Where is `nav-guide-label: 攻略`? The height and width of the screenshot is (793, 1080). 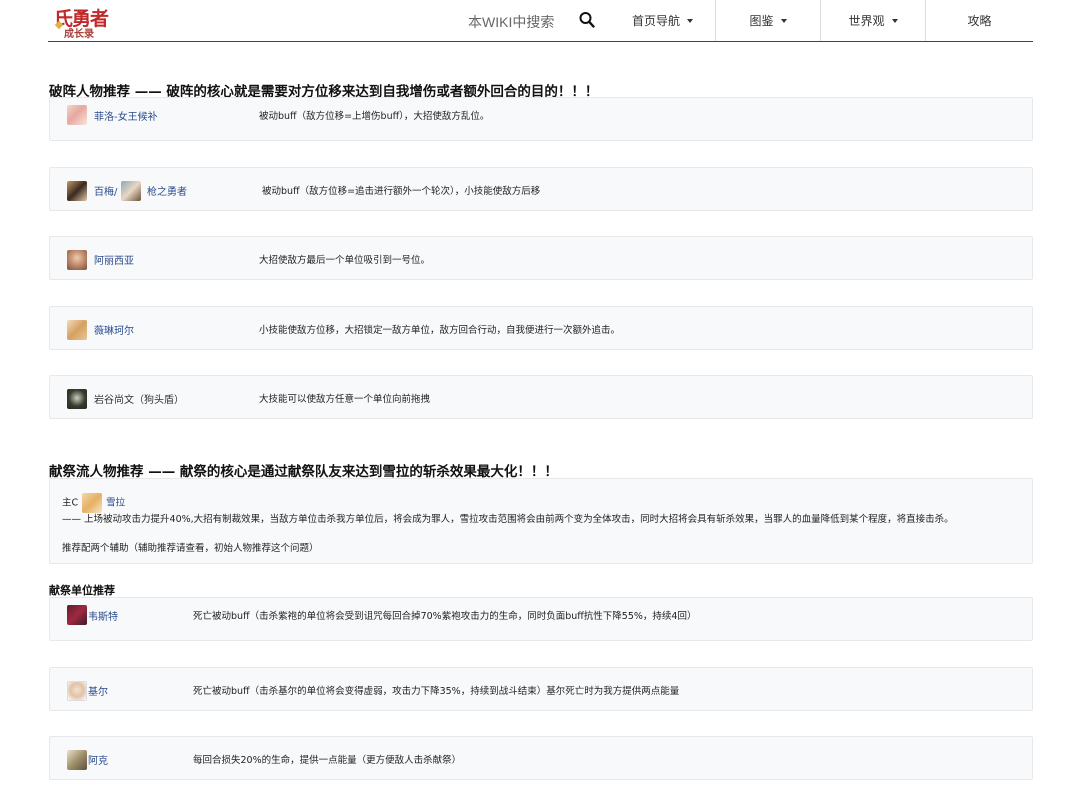
nav-guide-label: 攻略 is located at coordinates (979, 21).